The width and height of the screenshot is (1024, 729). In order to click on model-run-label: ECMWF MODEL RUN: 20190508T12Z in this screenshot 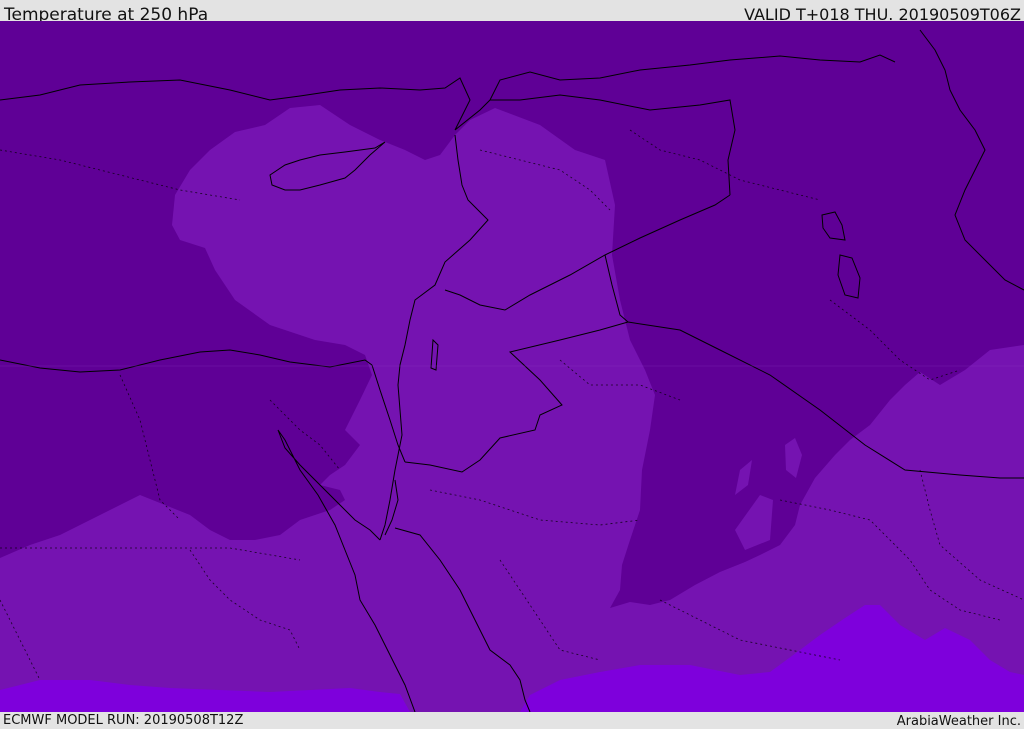, I will do `click(123, 720)`.